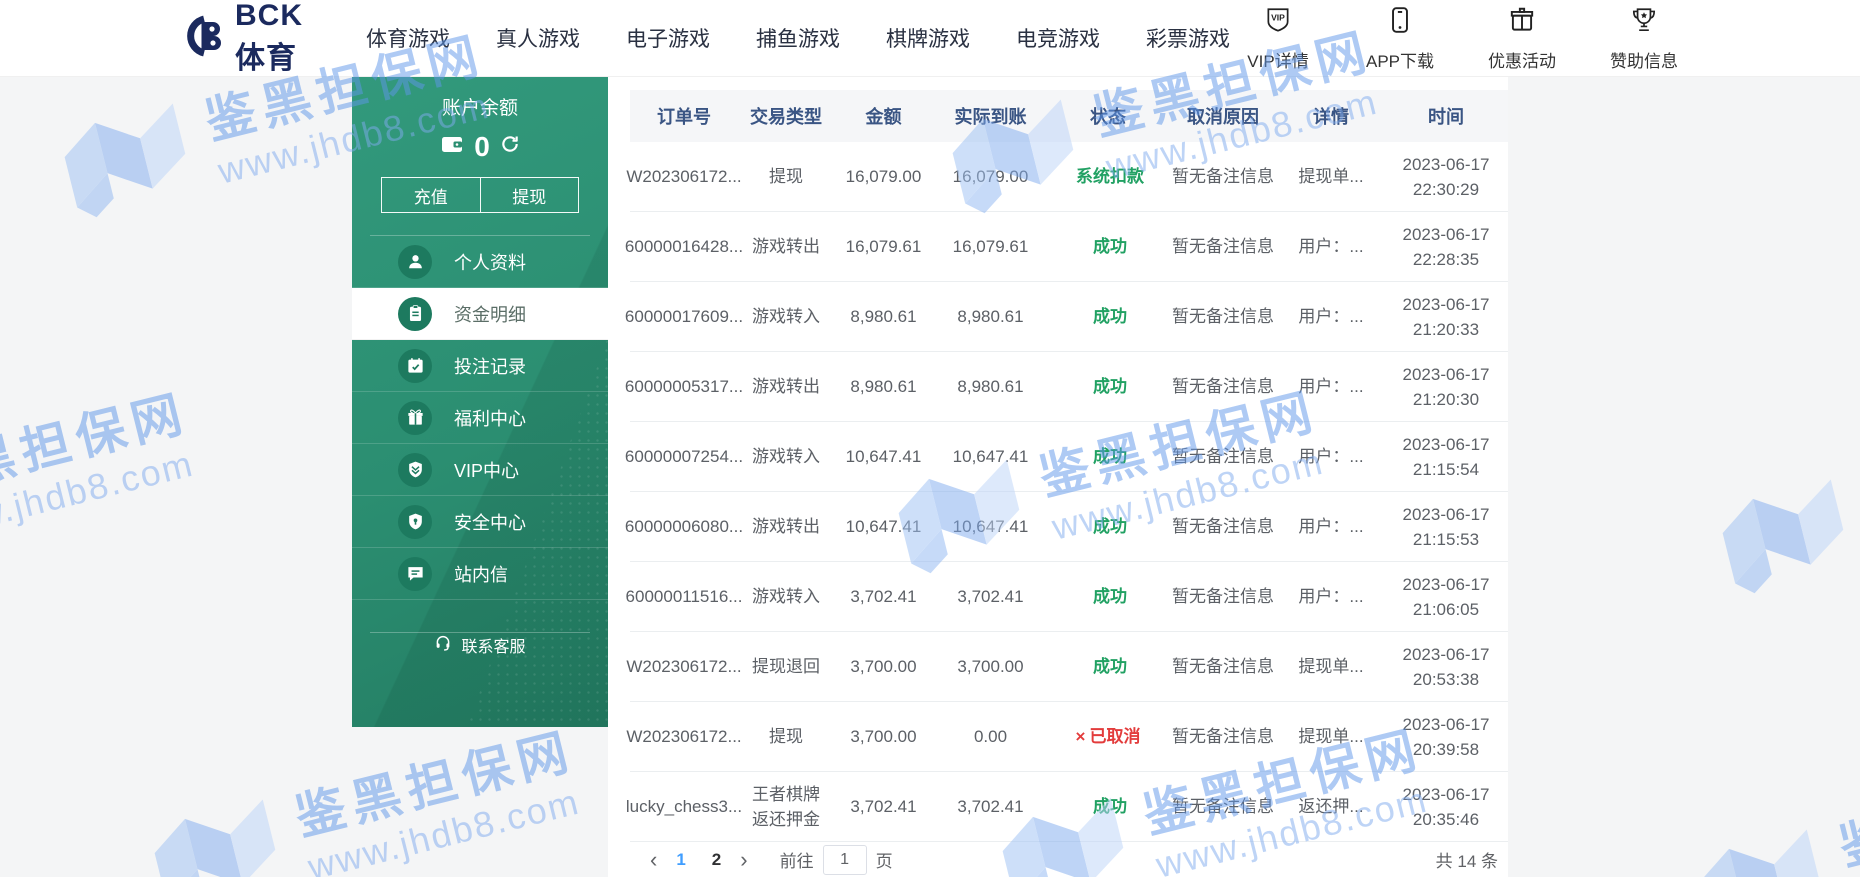 The height and width of the screenshot is (877, 1860). Describe the element at coordinates (1278, 38) in the screenshot. I see `vip-details-button: VIP VIP详情` at that location.